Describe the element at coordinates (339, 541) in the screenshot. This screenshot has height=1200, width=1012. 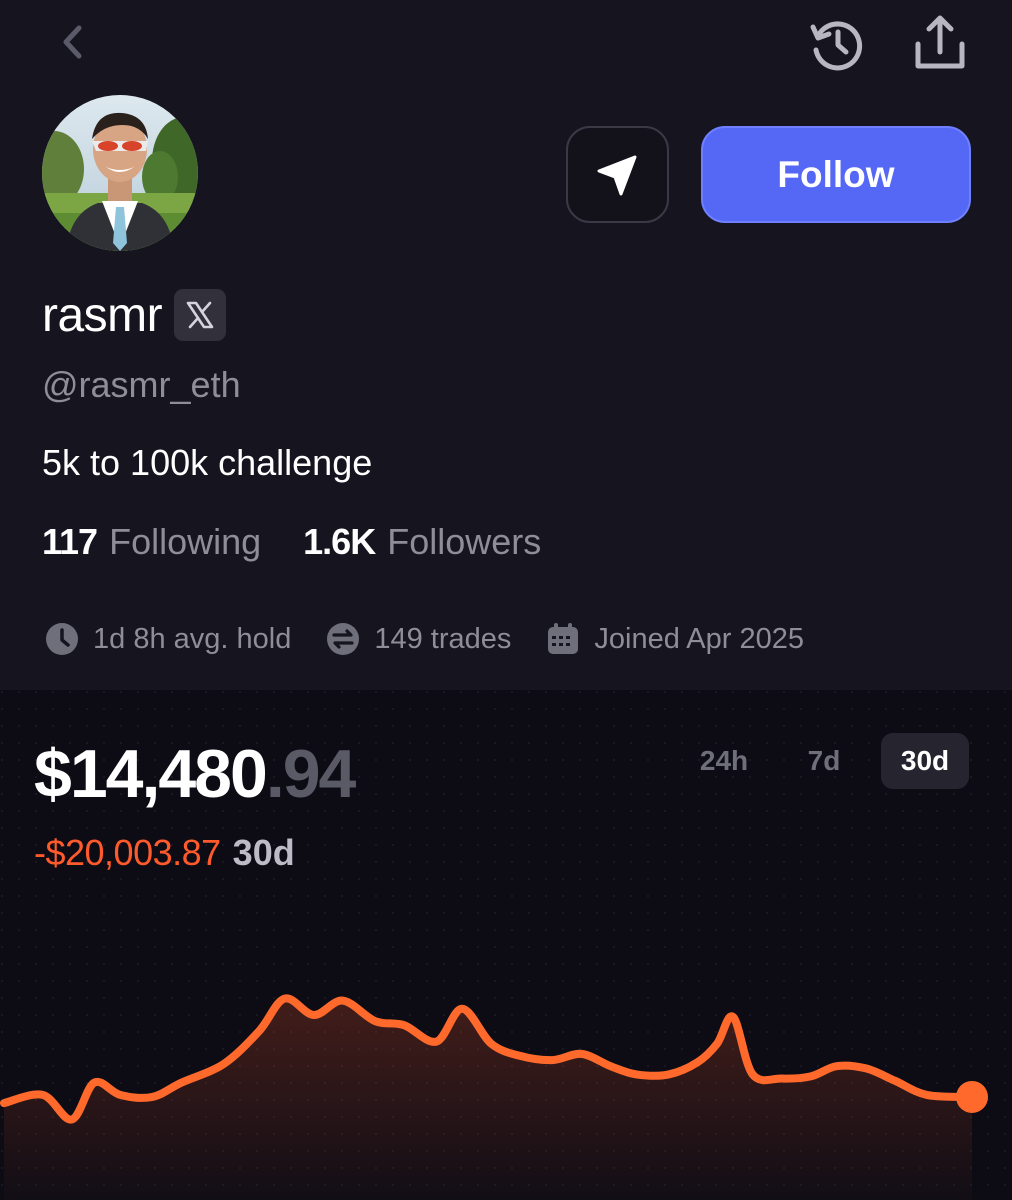
I see `followers-count: 1.6K` at that location.